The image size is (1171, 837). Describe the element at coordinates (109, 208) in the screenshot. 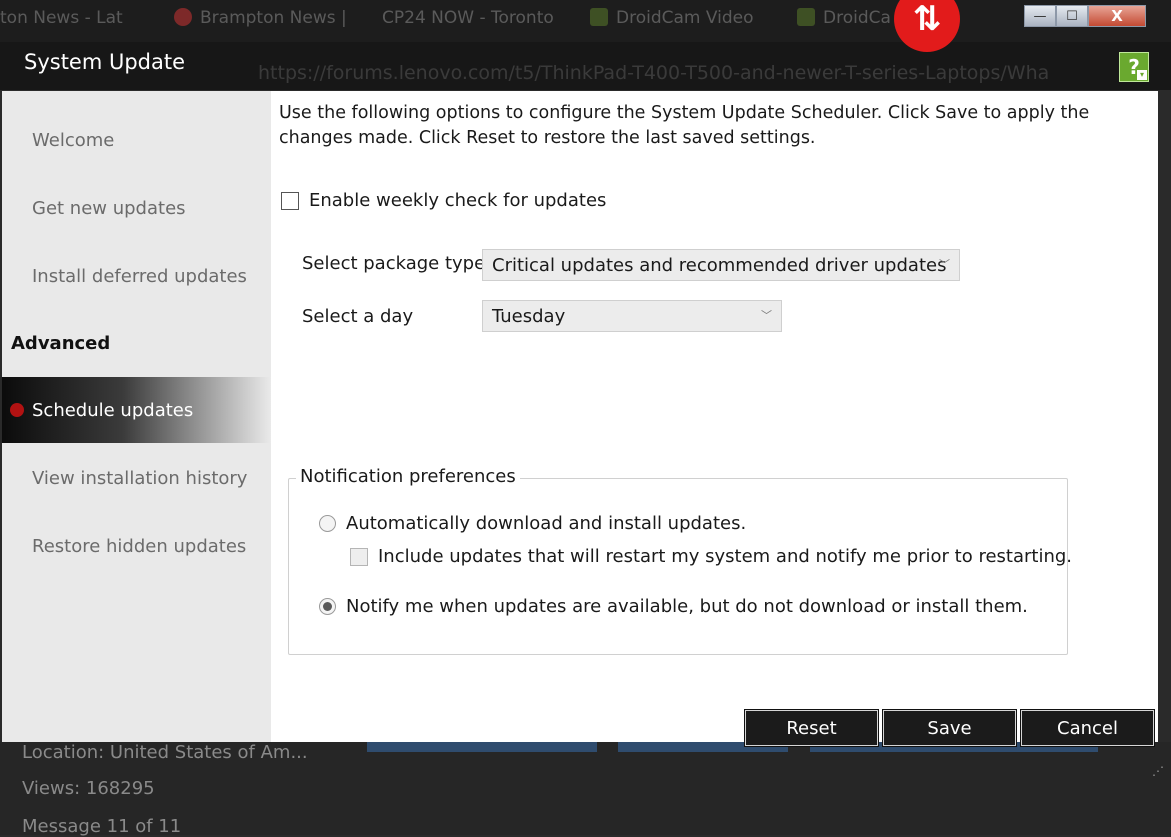

I see `sidebar-item-label: Get new updates` at that location.